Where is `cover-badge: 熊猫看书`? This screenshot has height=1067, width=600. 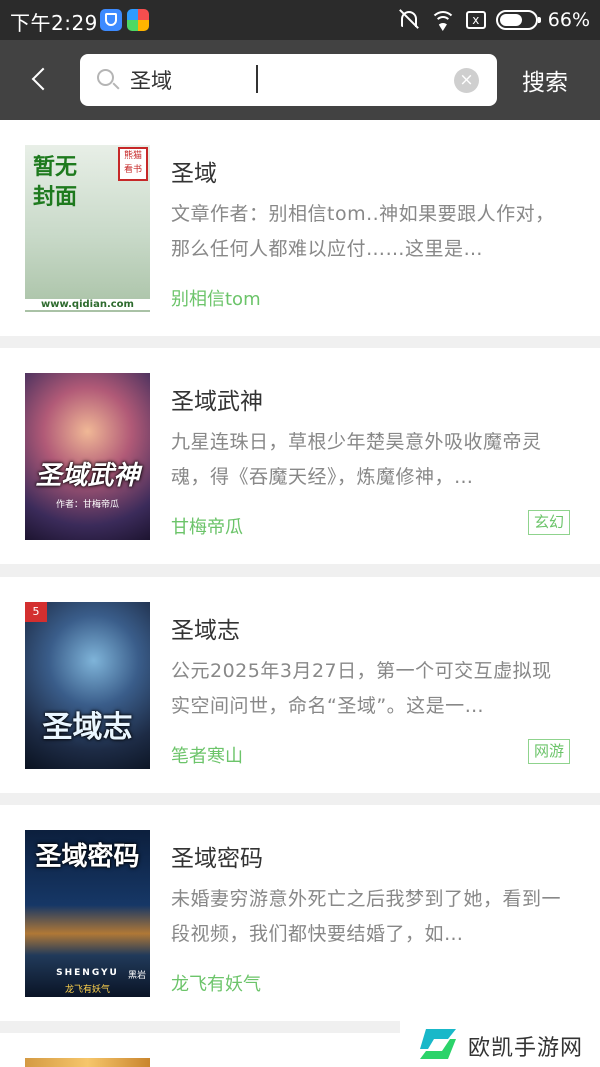
cover-badge: 熊猫看书 is located at coordinates (133, 164).